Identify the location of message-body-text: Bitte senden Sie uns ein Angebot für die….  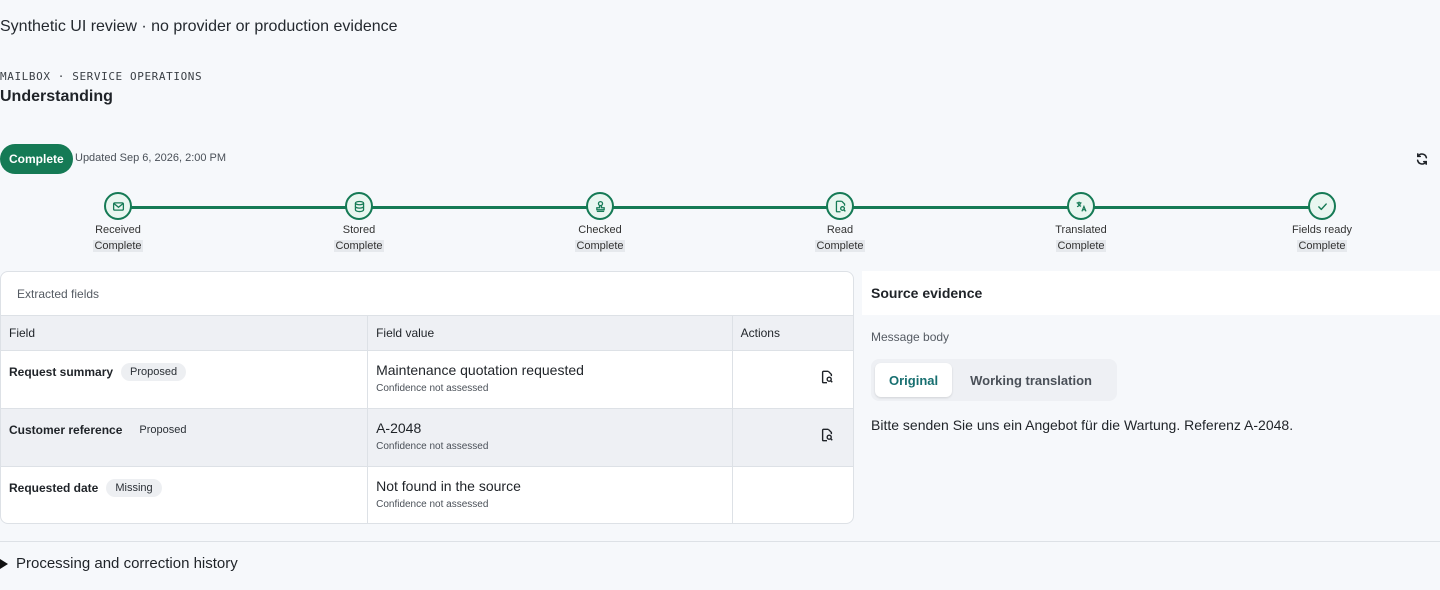
(1082, 425).